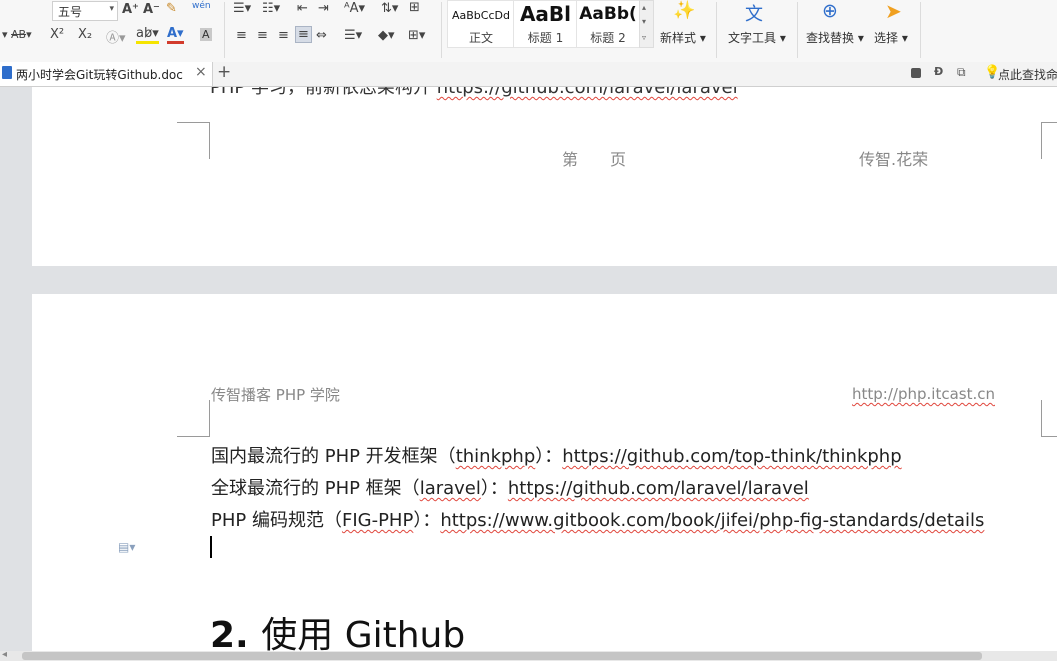  Describe the element at coordinates (427, 520) in the screenshot. I see `line-3-mid: ）：` at that location.